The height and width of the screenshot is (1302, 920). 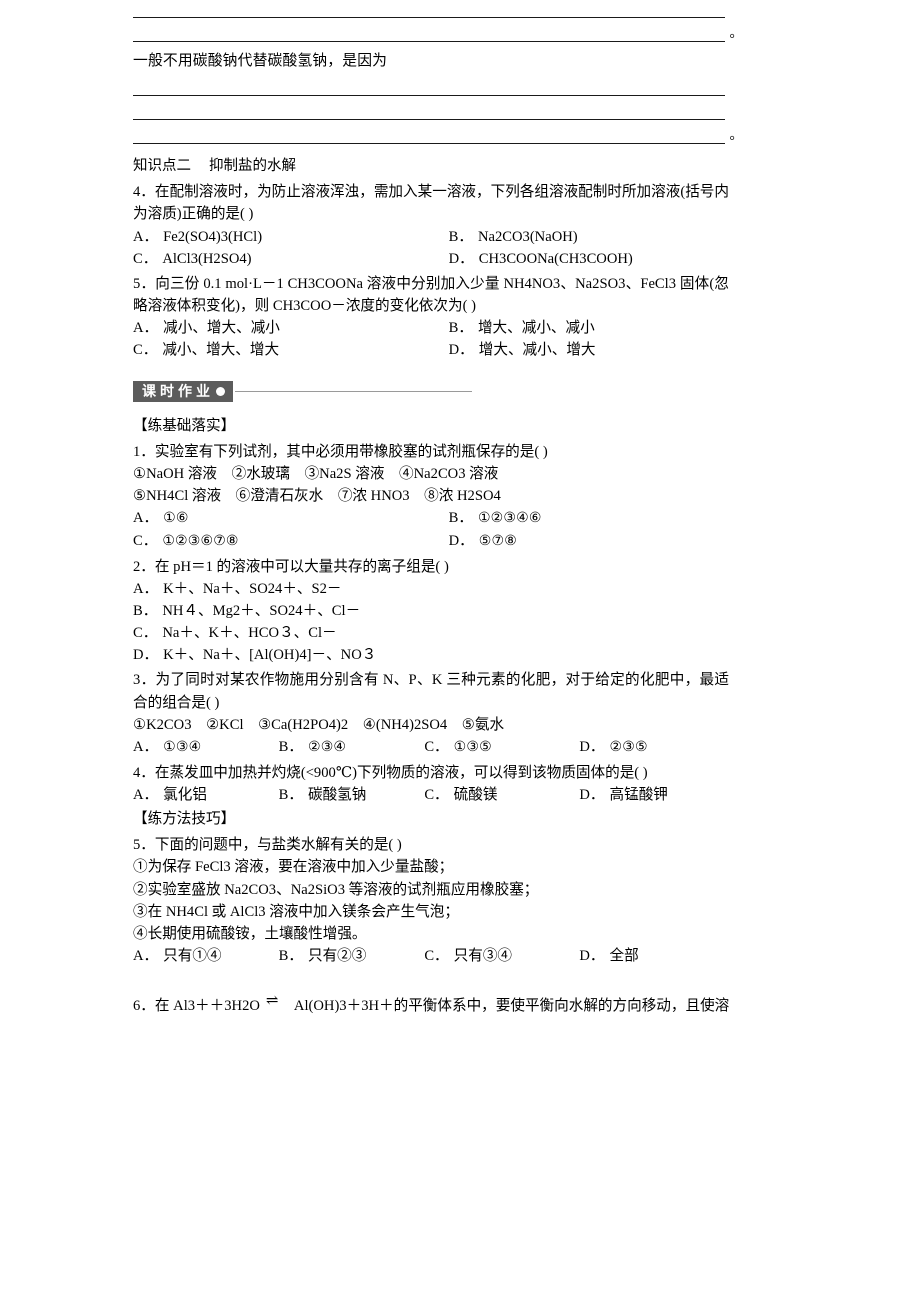 What do you see at coordinates (182, 746) in the screenshot?
I see `option-text: ①③④` at bounding box center [182, 746].